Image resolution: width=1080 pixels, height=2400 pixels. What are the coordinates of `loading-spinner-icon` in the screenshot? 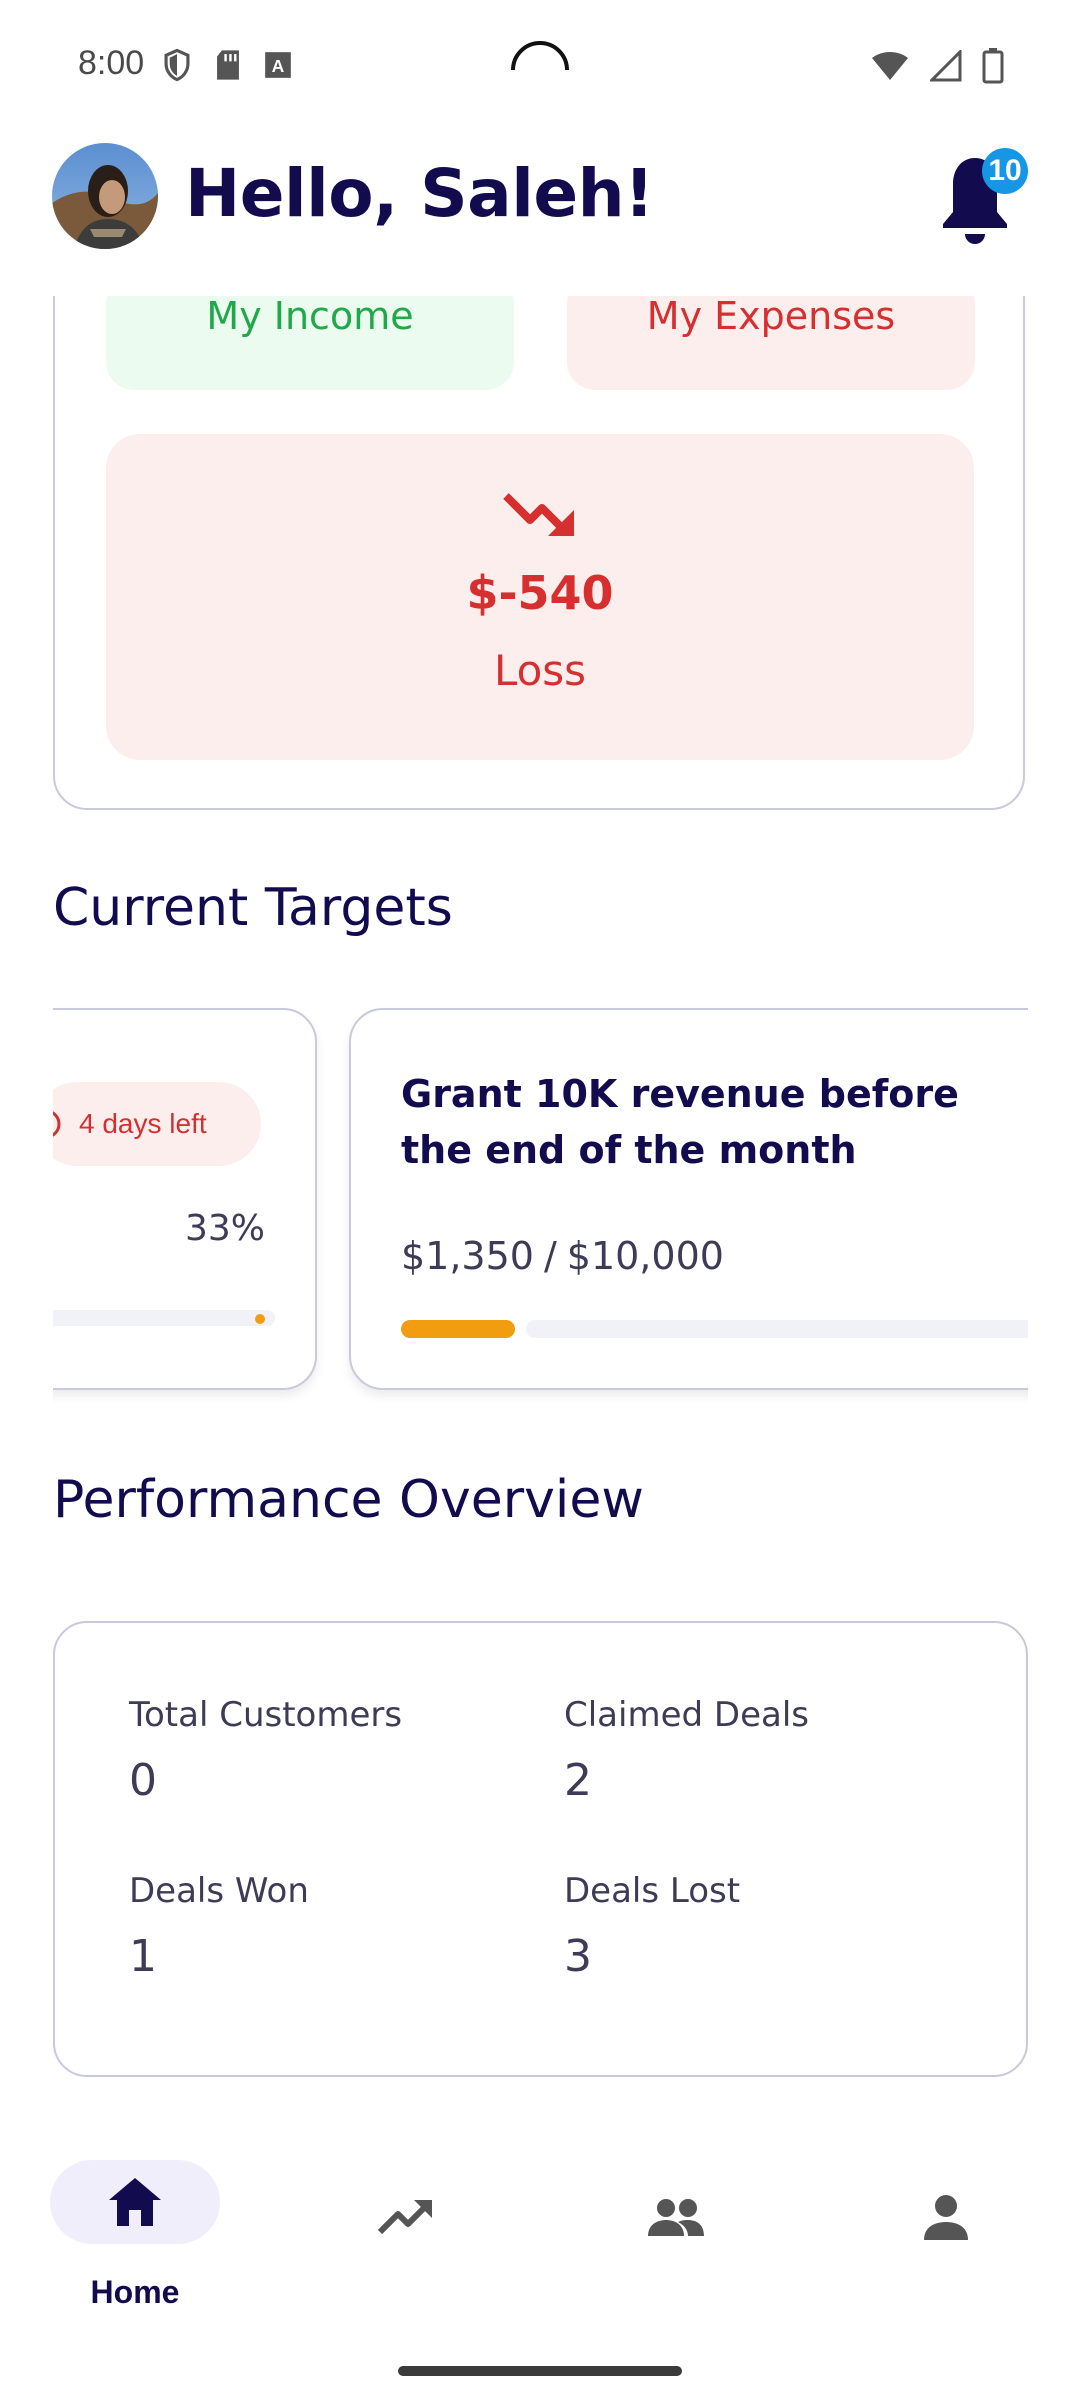 It's located at (540, 56).